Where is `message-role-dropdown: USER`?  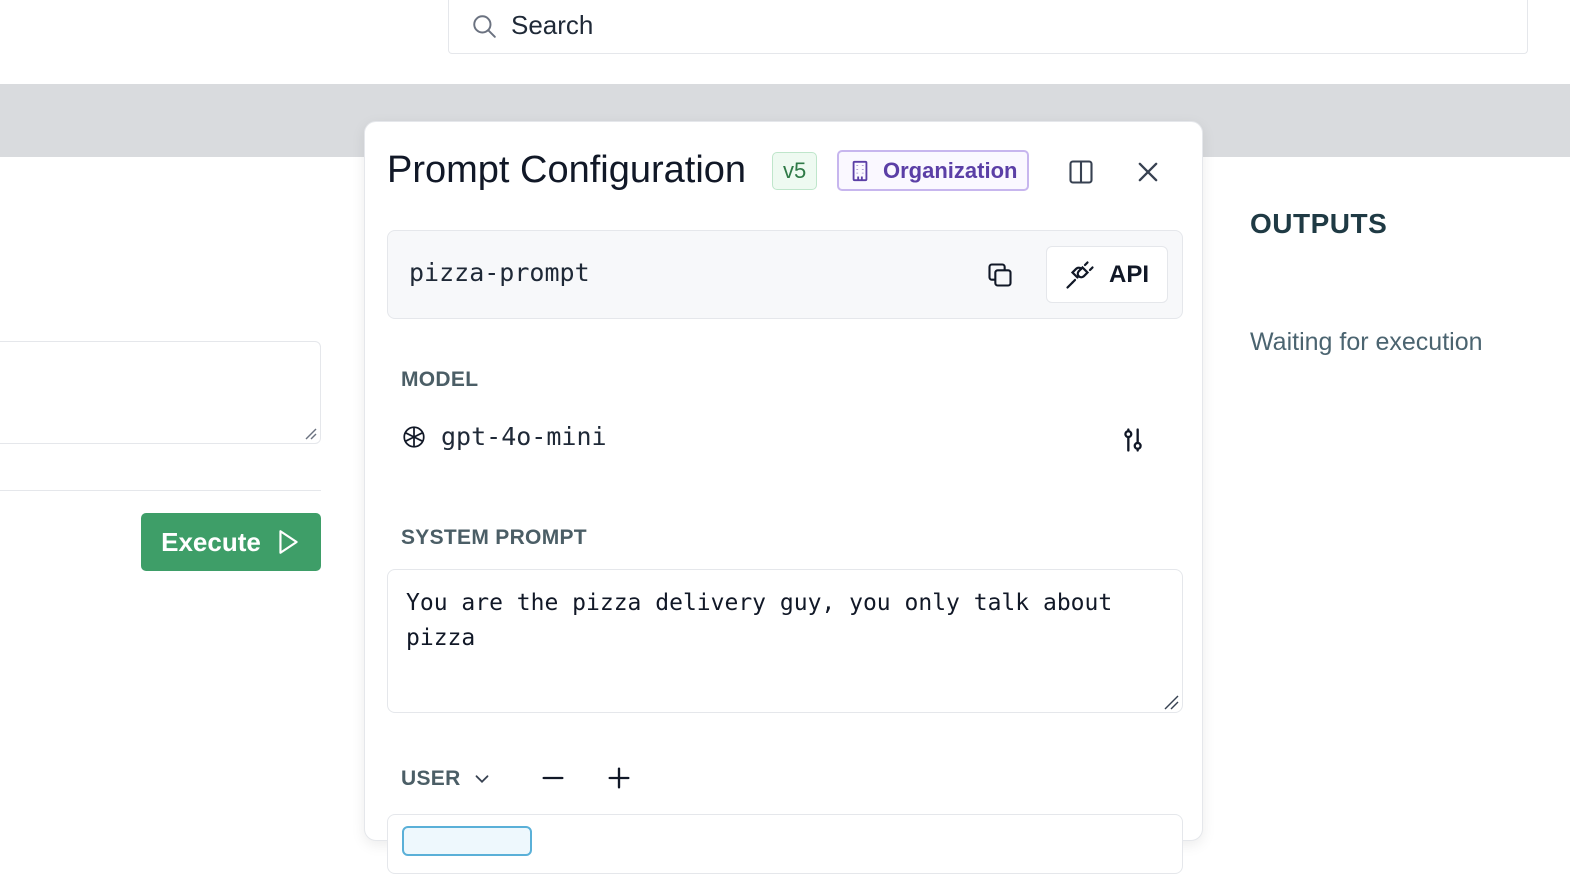 message-role-dropdown: USER is located at coordinates (447, 779).